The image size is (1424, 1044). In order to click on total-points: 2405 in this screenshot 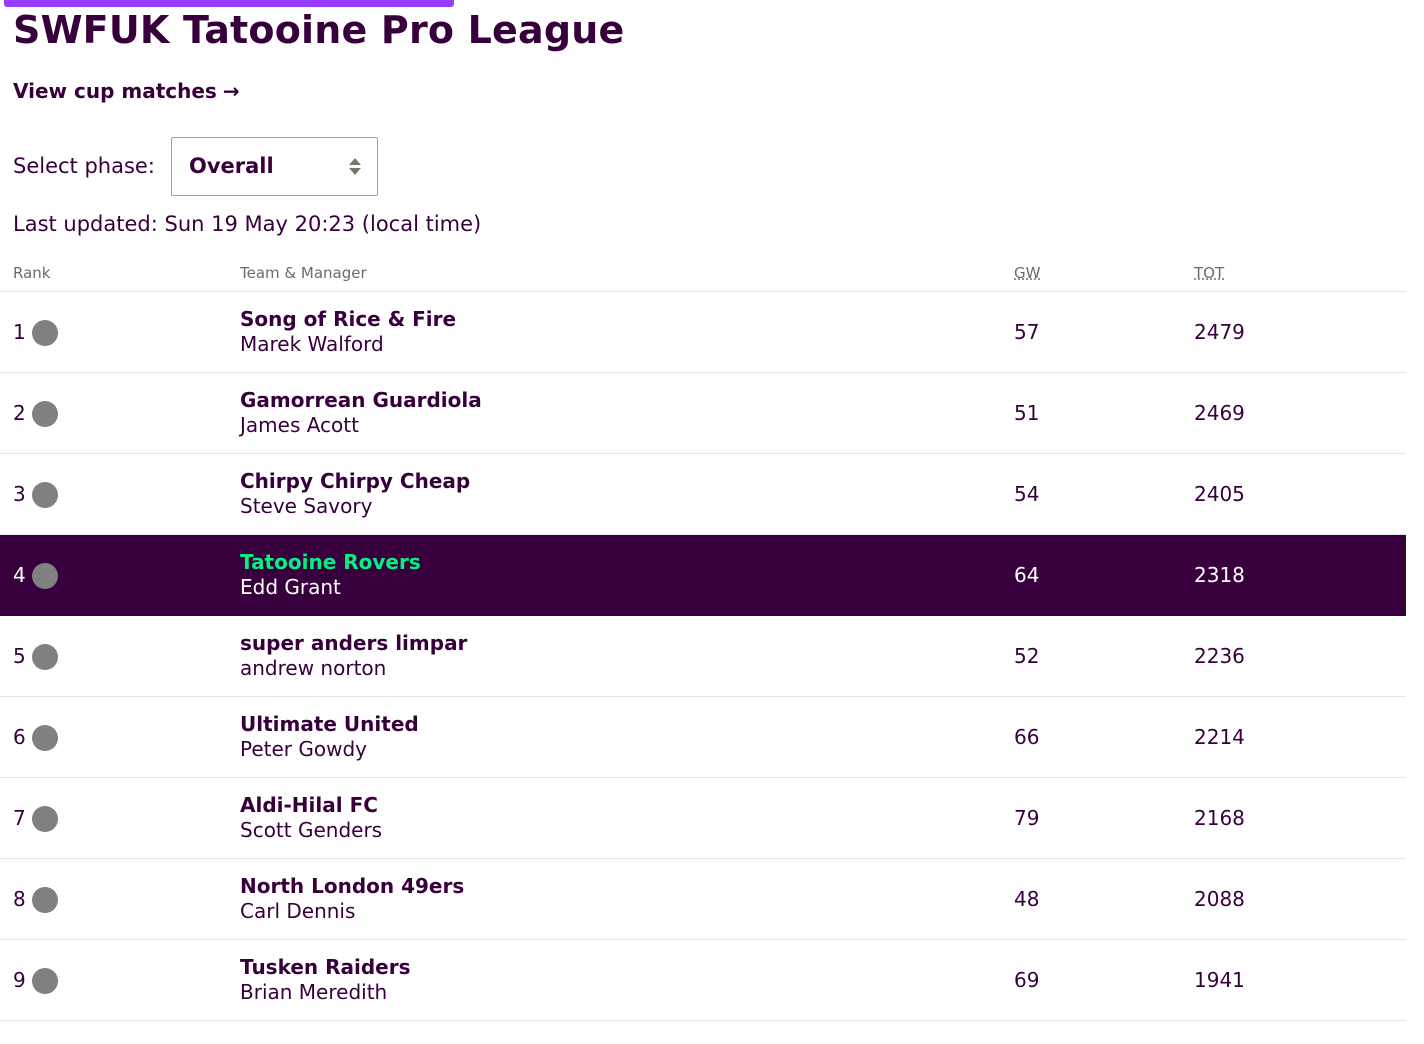, I will do `click(1219, 494)`.